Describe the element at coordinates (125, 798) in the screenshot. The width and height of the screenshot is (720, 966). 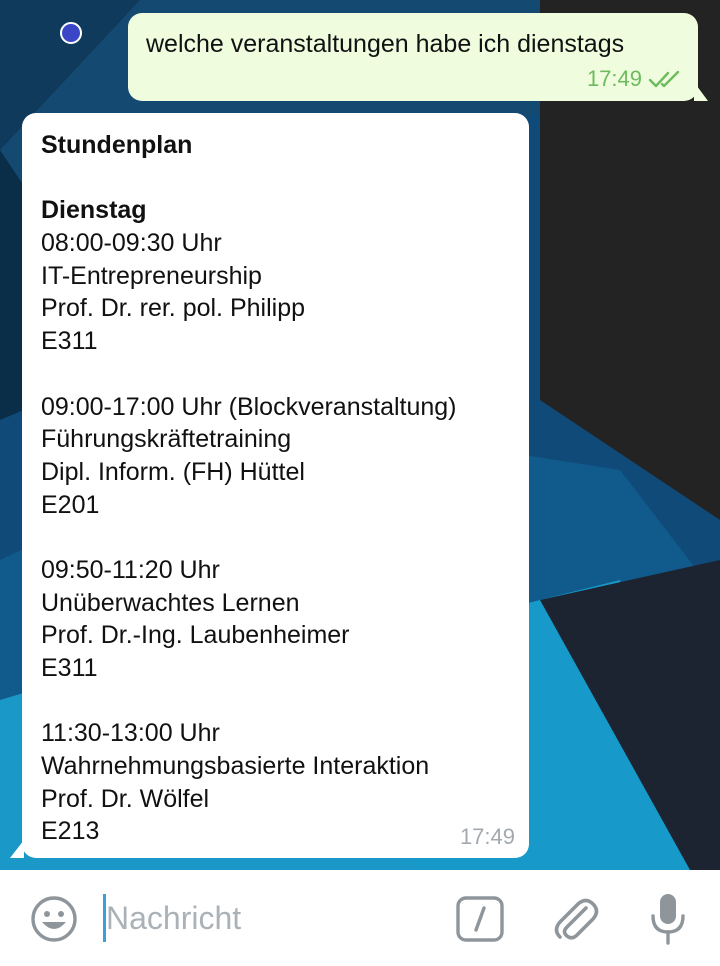
I see `course-lecturer: Prof. Dr. Wölfel` at that location.